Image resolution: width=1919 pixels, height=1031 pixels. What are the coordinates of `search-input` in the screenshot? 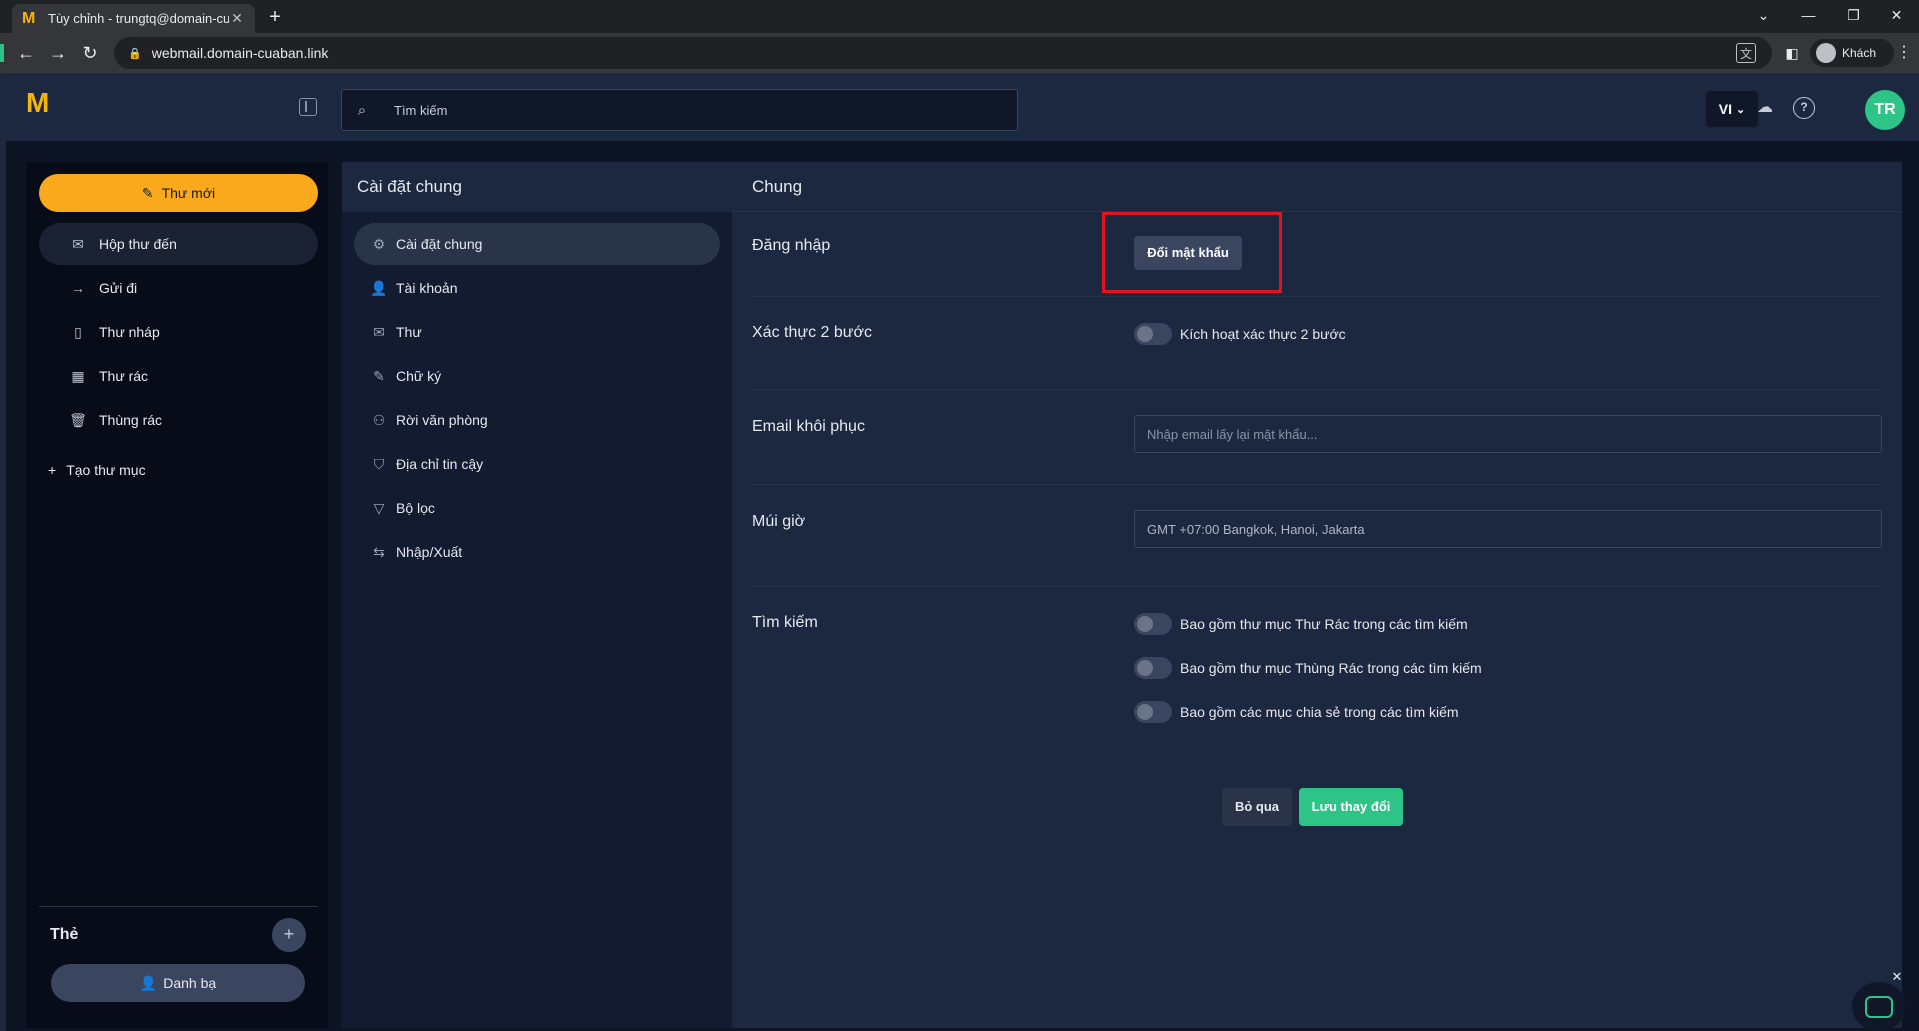 It's located at (699, 110).